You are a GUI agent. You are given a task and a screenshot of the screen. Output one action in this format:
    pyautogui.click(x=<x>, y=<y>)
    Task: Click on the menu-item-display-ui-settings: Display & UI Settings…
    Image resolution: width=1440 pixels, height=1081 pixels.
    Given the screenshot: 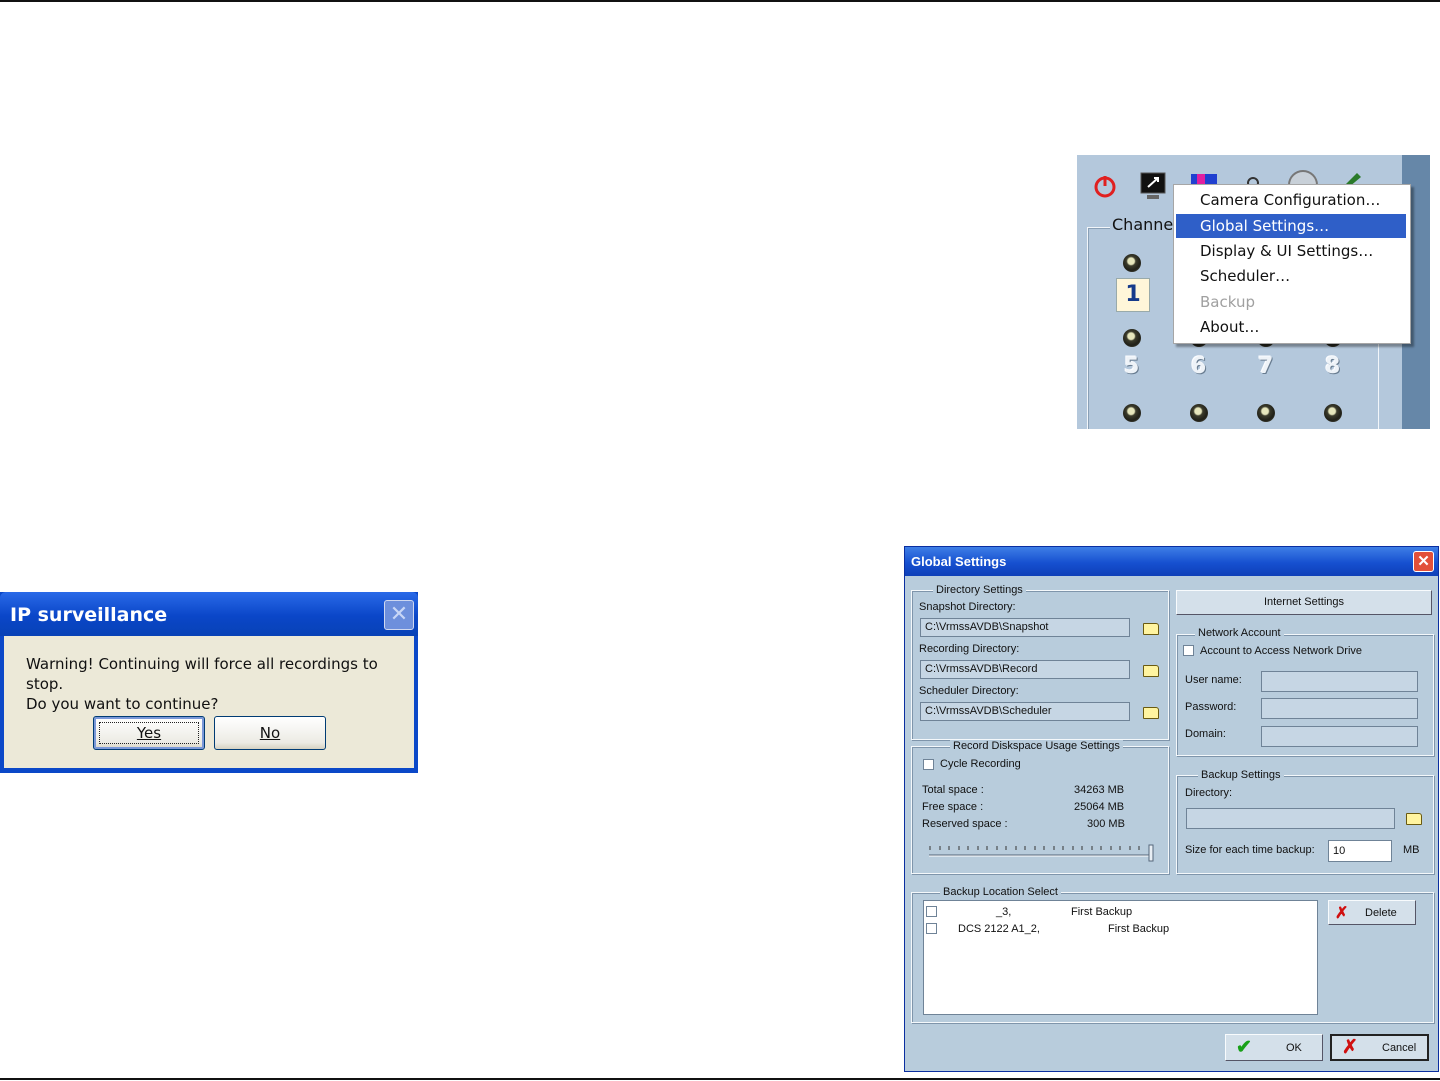 What is the action you would take?
    pyautogui.click(x=1291, y=251)
    